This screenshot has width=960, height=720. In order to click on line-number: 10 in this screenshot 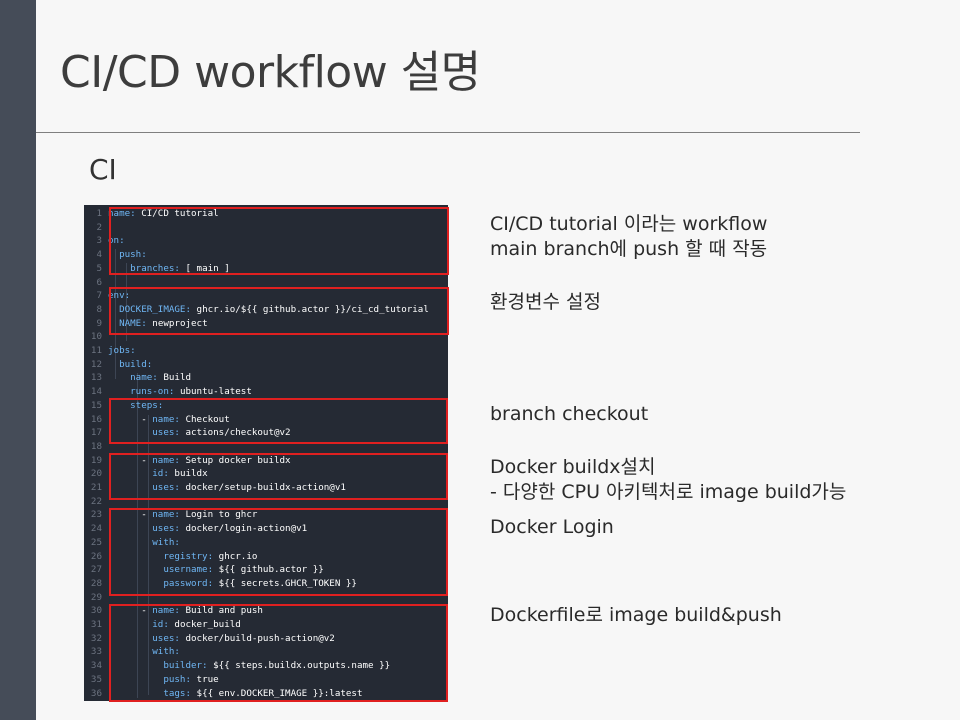, I will do `click(96, 337)`.